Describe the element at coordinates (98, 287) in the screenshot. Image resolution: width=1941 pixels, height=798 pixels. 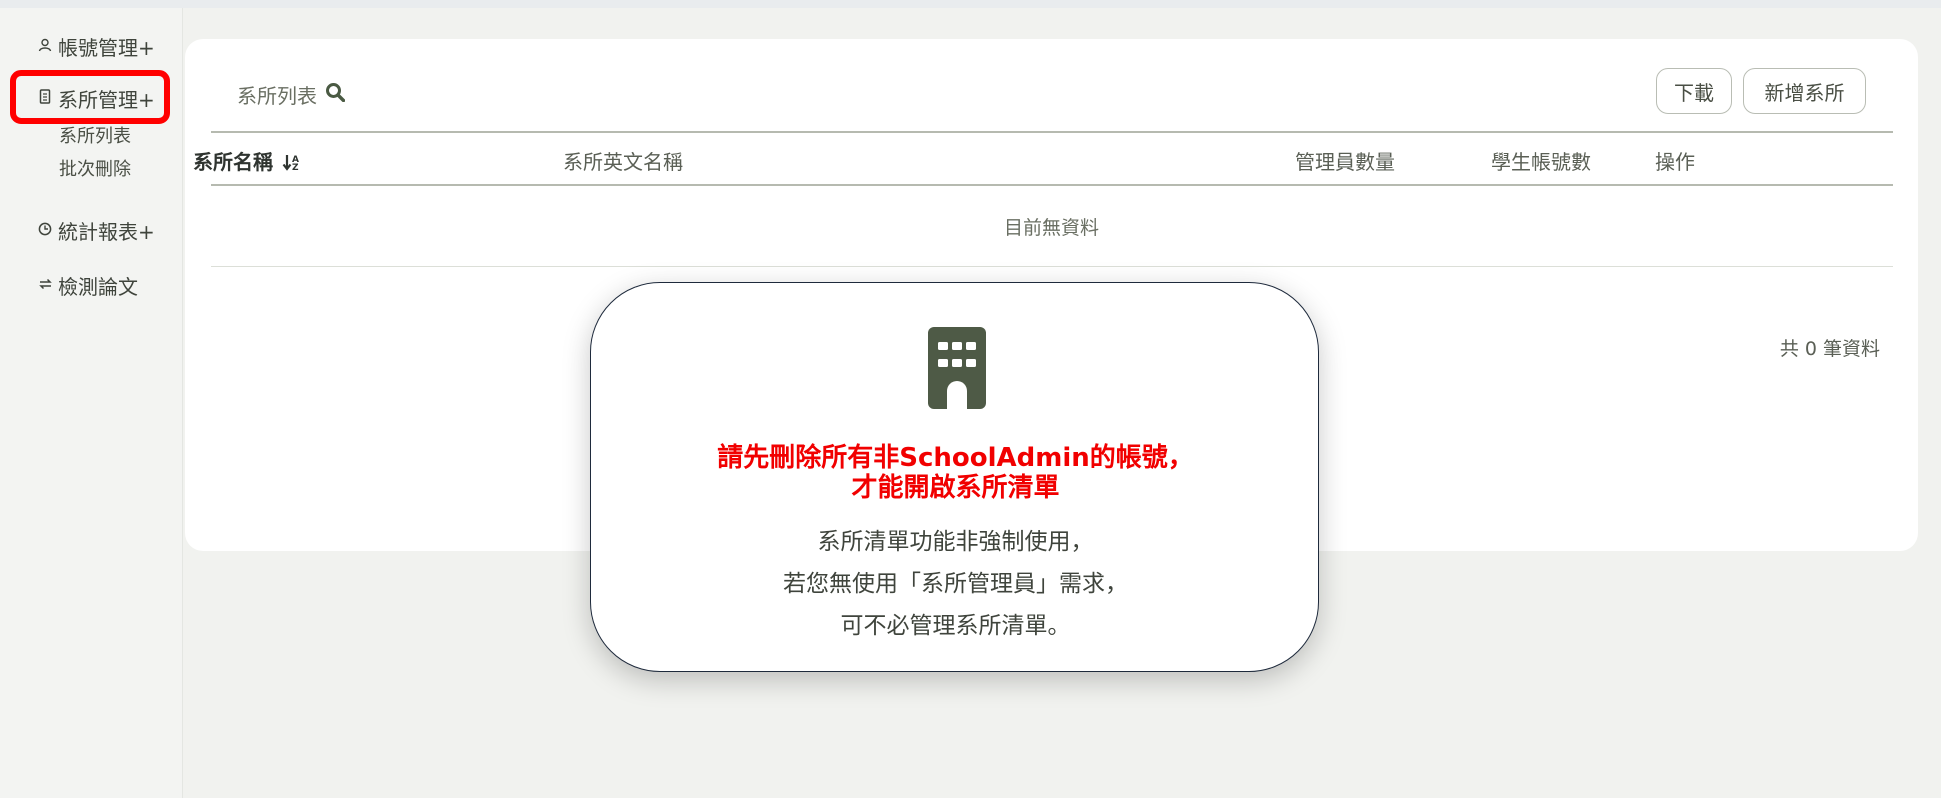
I see `sidebar-item-label: 檢測論文` at that location.